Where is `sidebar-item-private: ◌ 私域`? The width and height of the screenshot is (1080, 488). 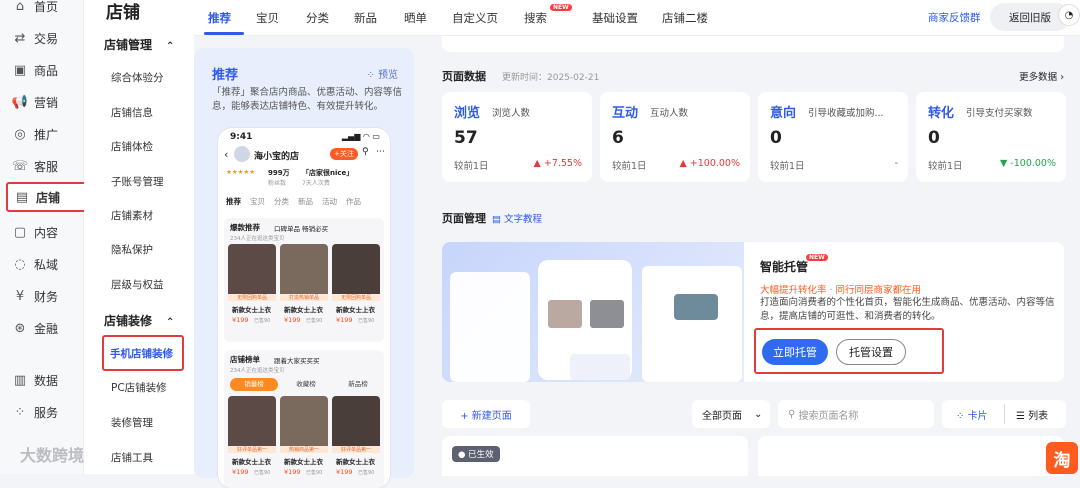
sidebar-item-private: ◌ 私域 is located at coordinates (35, 264).